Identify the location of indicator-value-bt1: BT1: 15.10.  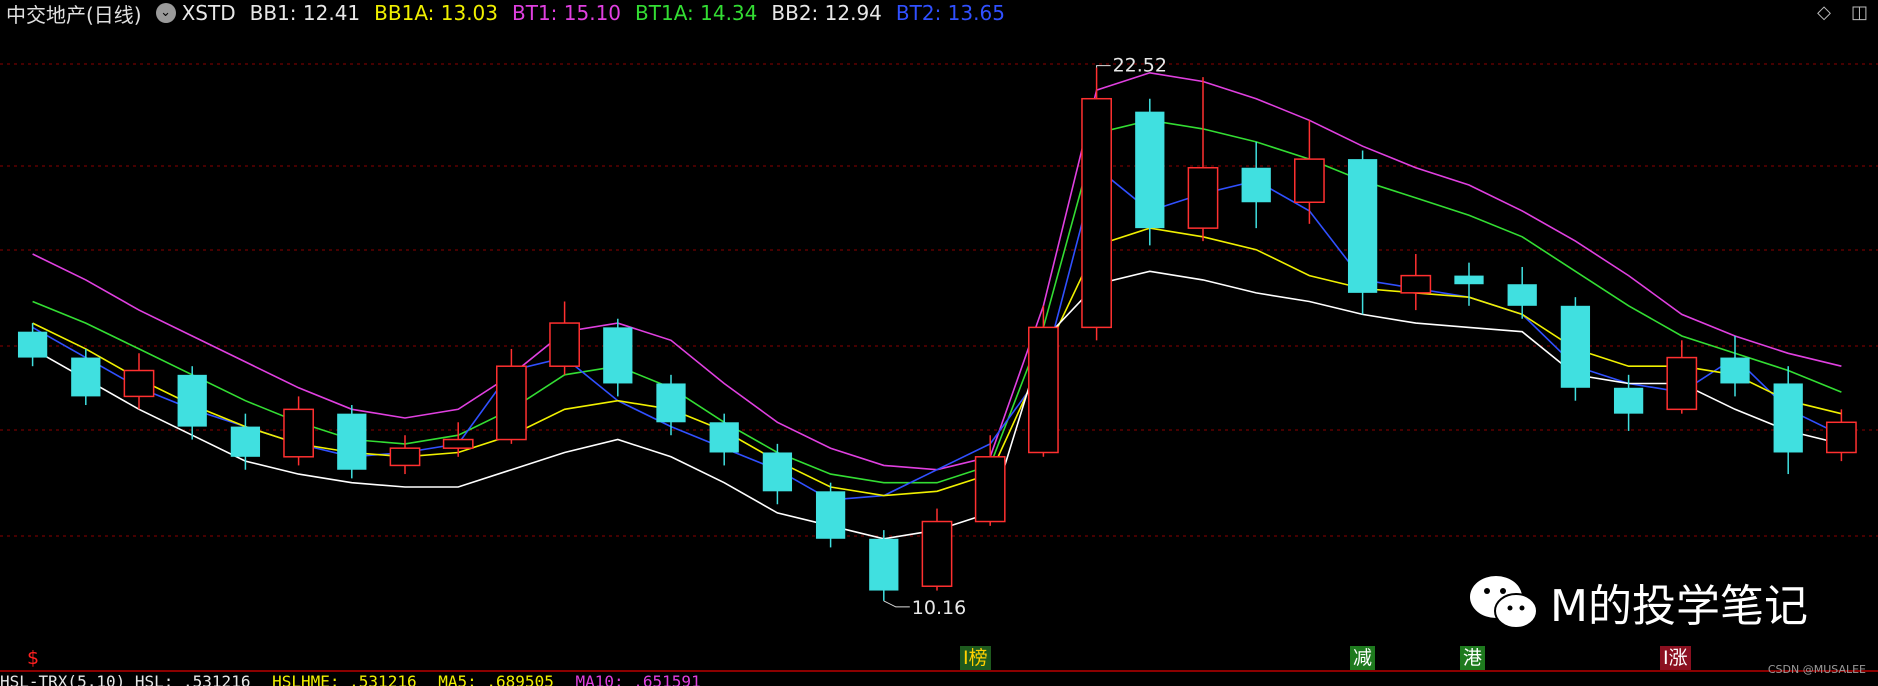
(567, 13).